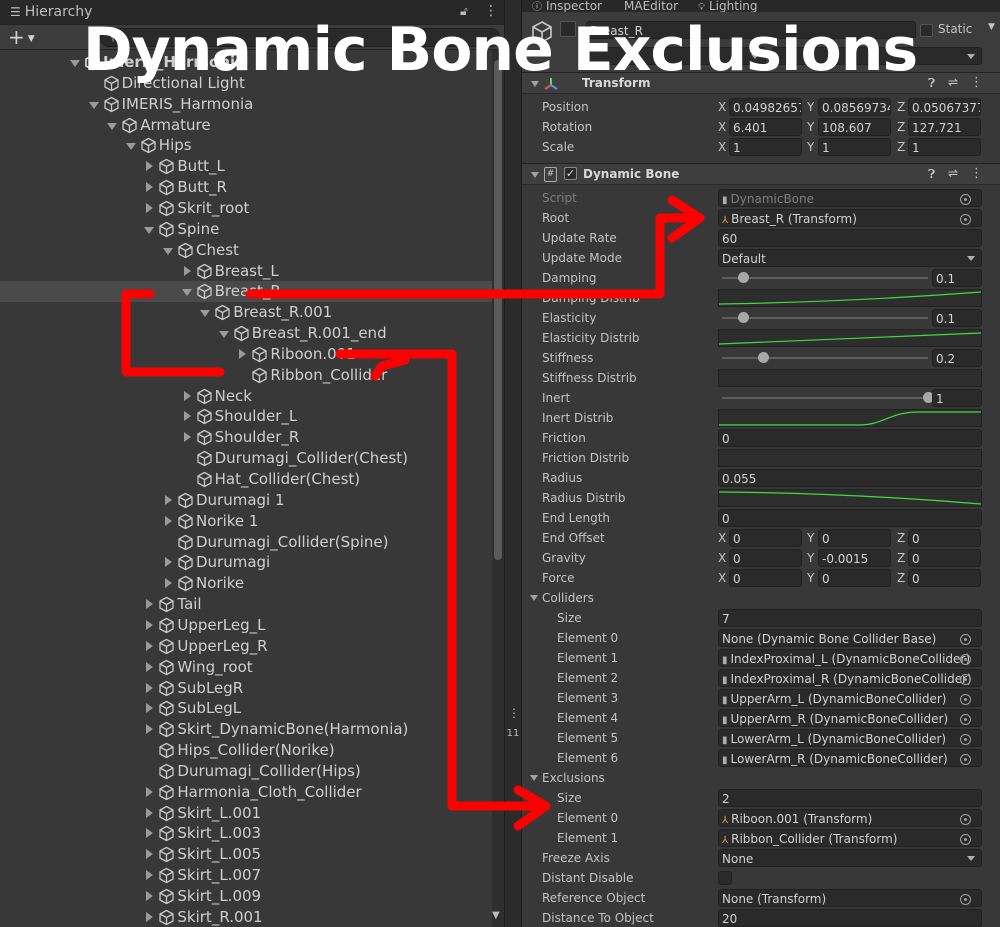 The width and height of the screenshot is (1000, 927). I want to click on tree-row: Neck, so click(246, 396).